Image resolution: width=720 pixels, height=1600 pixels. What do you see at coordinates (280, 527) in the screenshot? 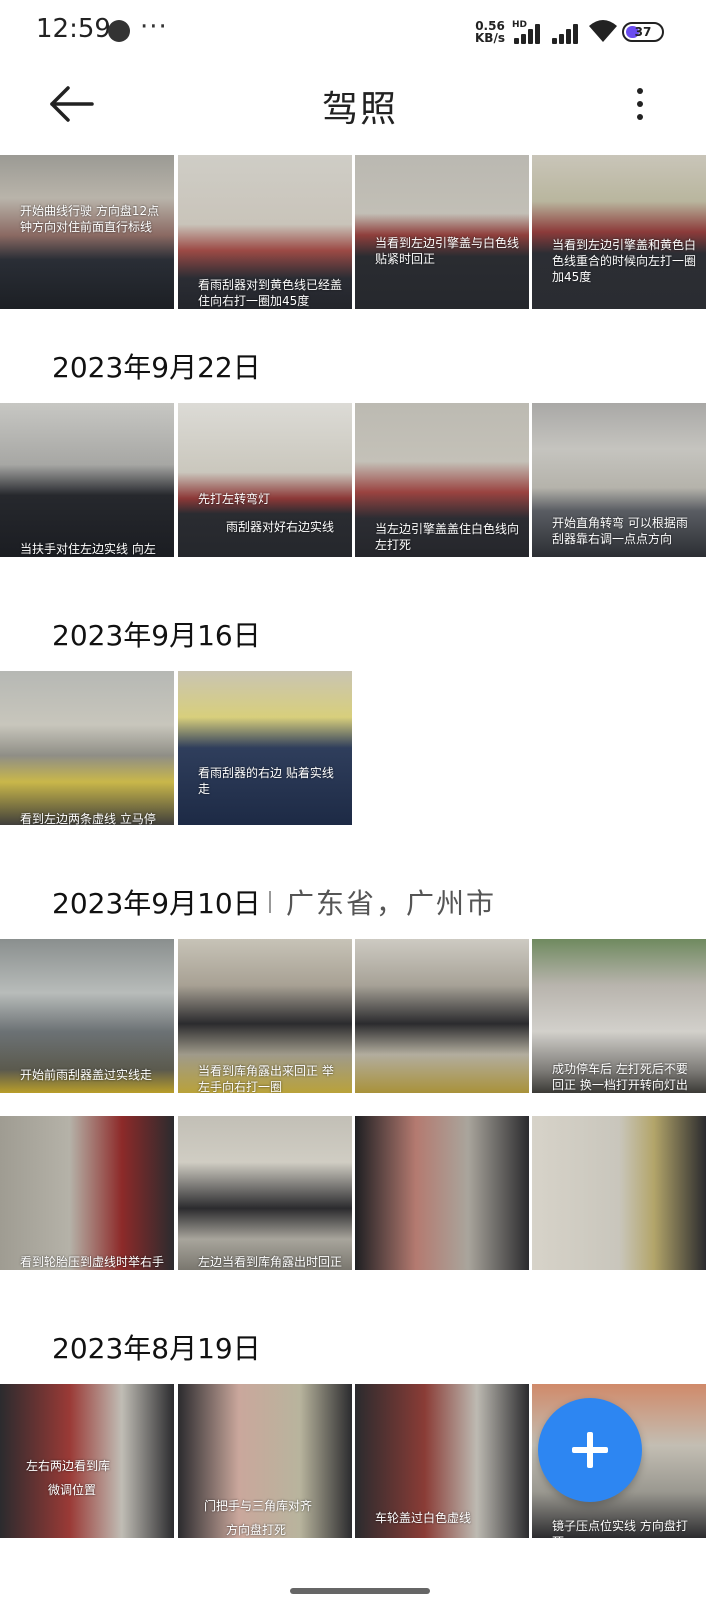
I see `photo-caption: 雨刮器对好右边实线` at bounding box center [280, 527].